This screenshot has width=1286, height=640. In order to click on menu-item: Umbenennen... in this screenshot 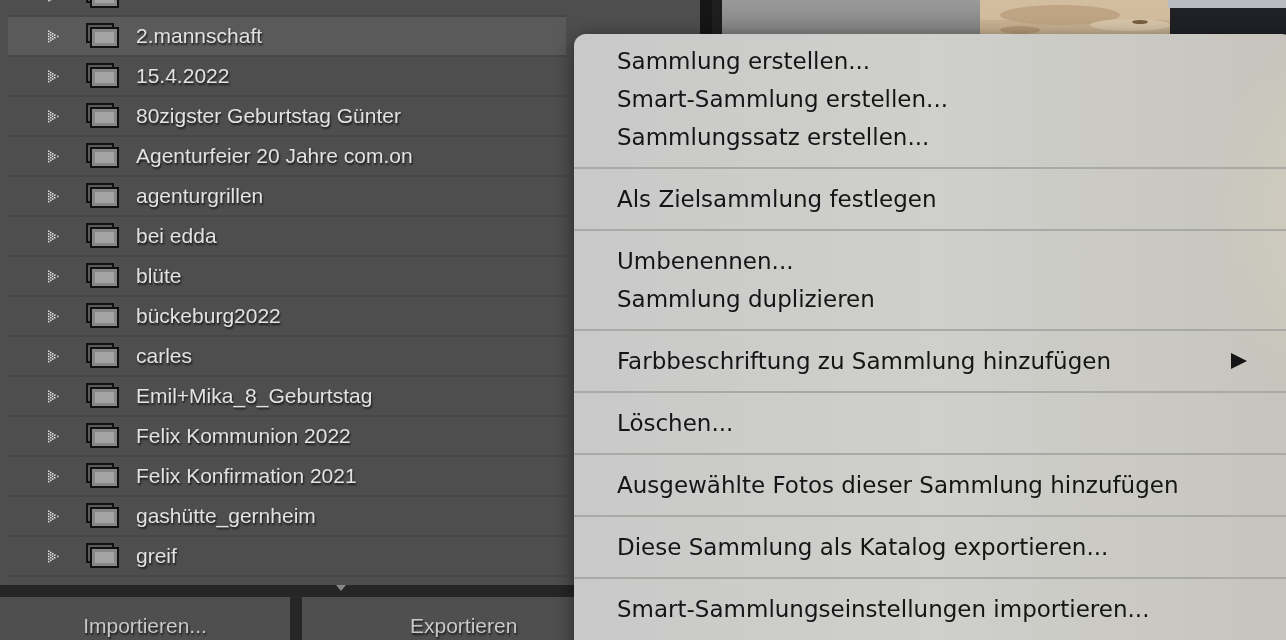, I will do `click(899, 261)`.